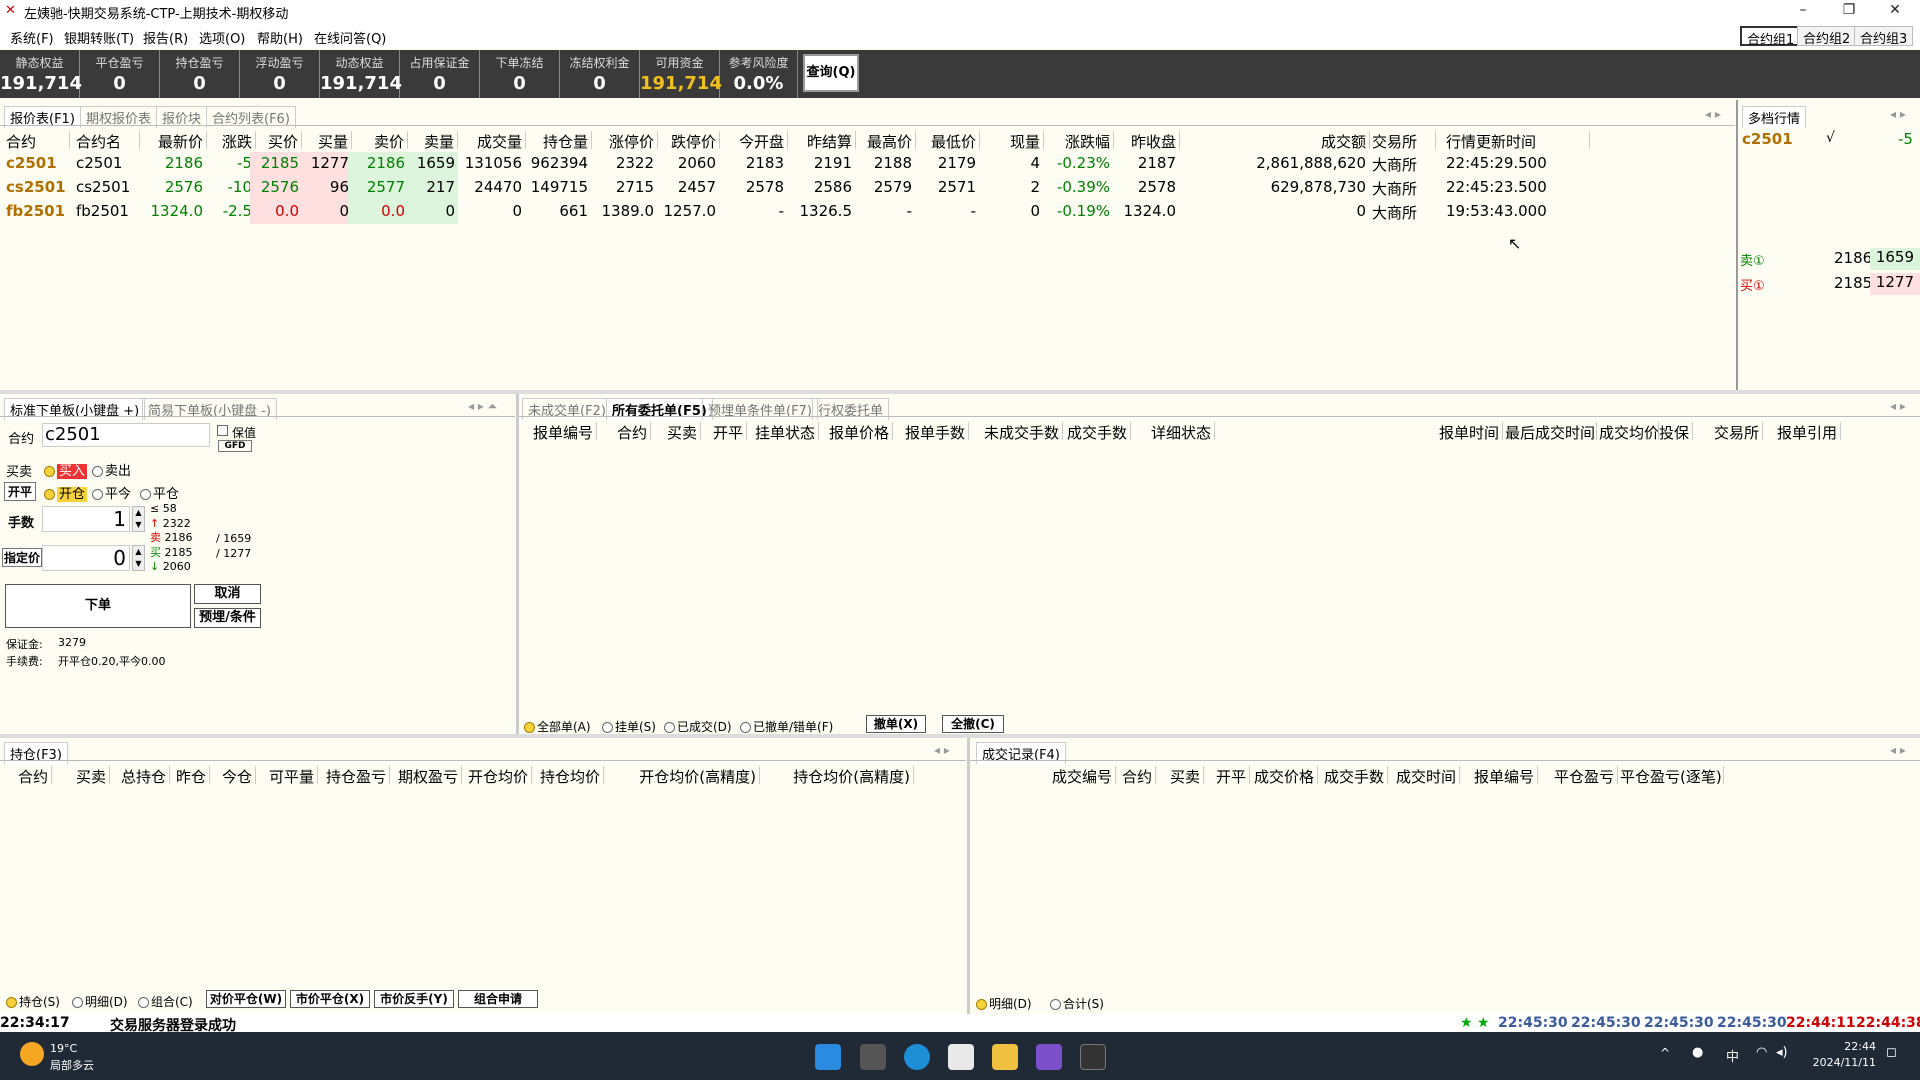 This screenshot has width=1920, height=1080. Describe the element at coordinates (873, 1057) in the screenshot. I see `task-view-icon` at that location.